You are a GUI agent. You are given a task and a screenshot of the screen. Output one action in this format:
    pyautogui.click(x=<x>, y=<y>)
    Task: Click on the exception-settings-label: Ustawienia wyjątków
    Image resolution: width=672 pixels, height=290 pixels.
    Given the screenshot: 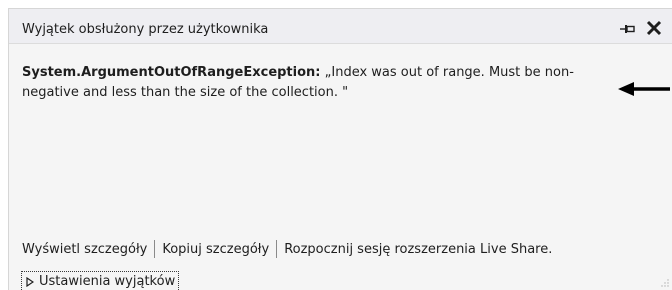 What is the action you would take?
    pyautogui.click(x=107, y=281)
    